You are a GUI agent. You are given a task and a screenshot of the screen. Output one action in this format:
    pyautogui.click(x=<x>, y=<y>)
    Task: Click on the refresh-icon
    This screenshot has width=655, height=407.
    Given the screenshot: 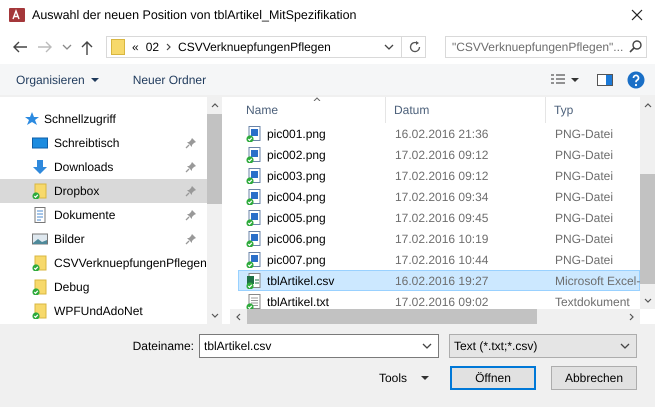 What is the action you would take?
    pyautogui.click(x=415, y=47)
    